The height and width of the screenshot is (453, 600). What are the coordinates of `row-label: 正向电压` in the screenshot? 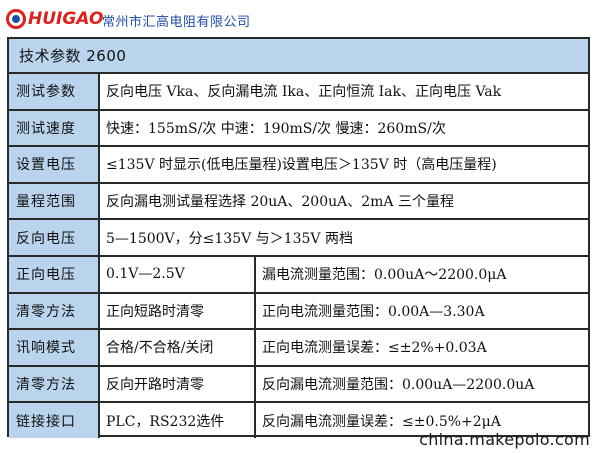 It's located at (54, 274).